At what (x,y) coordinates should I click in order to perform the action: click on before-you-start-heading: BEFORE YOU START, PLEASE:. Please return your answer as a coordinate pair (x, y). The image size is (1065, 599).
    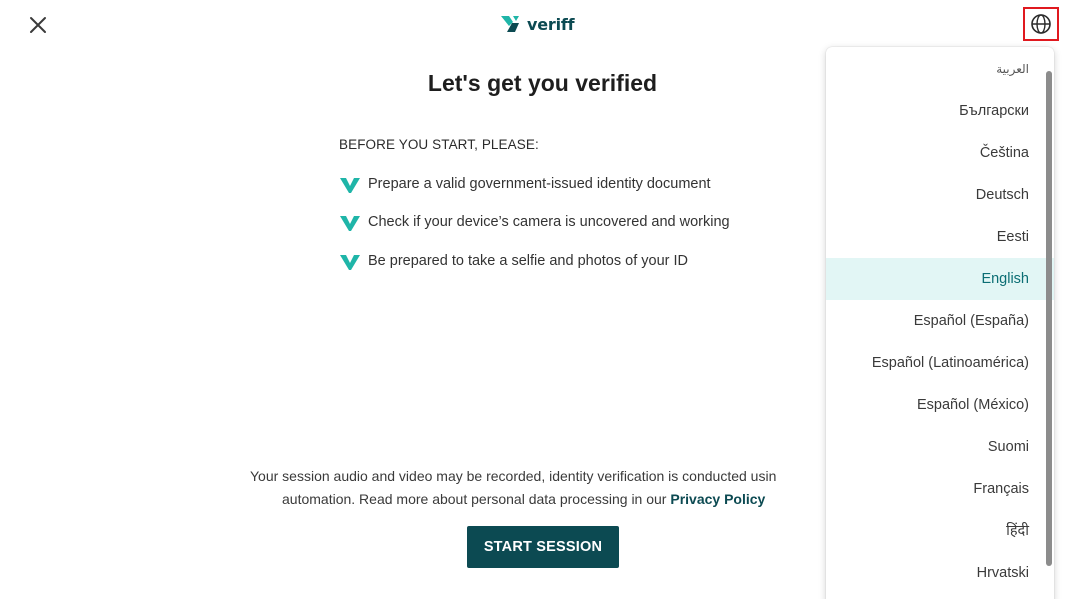
    Looking at the image, I should click on (439, 144).